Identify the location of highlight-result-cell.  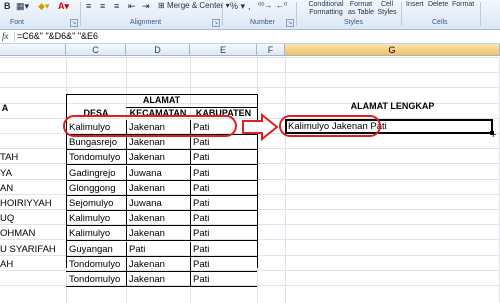
(330, 126).